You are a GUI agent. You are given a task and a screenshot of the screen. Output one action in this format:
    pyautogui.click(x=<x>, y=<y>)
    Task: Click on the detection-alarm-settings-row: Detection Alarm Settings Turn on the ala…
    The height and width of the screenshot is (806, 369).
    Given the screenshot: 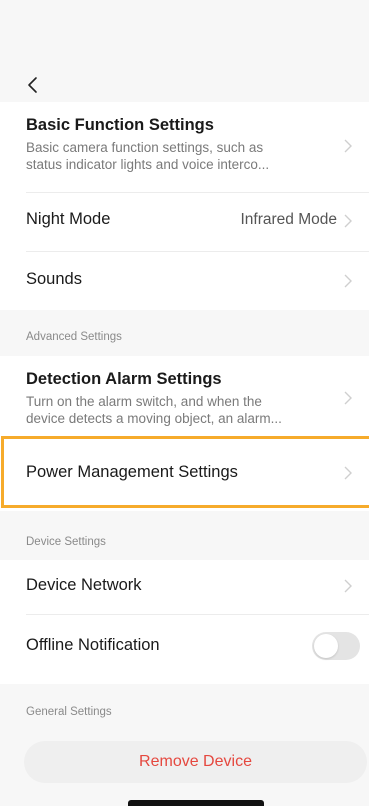 What is the action you would take?
    pyautogui.click(x=184, y=397)
    